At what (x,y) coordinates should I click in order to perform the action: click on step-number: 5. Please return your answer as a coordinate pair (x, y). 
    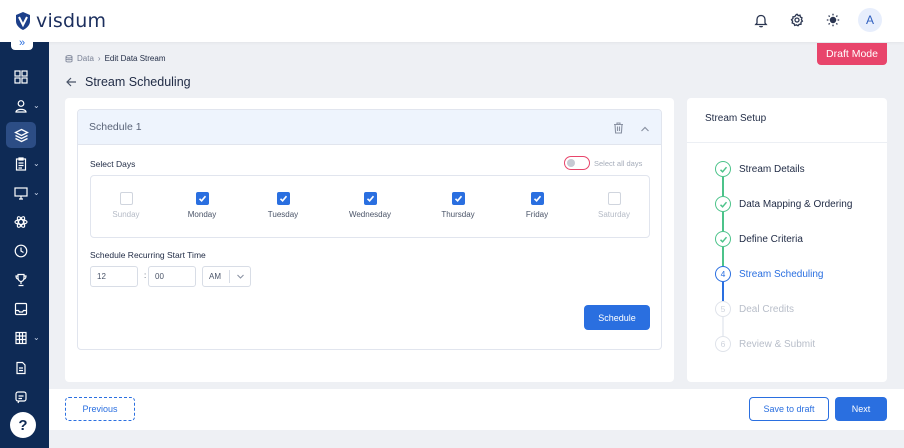
    Looking at the image, I should click on (723, 309).